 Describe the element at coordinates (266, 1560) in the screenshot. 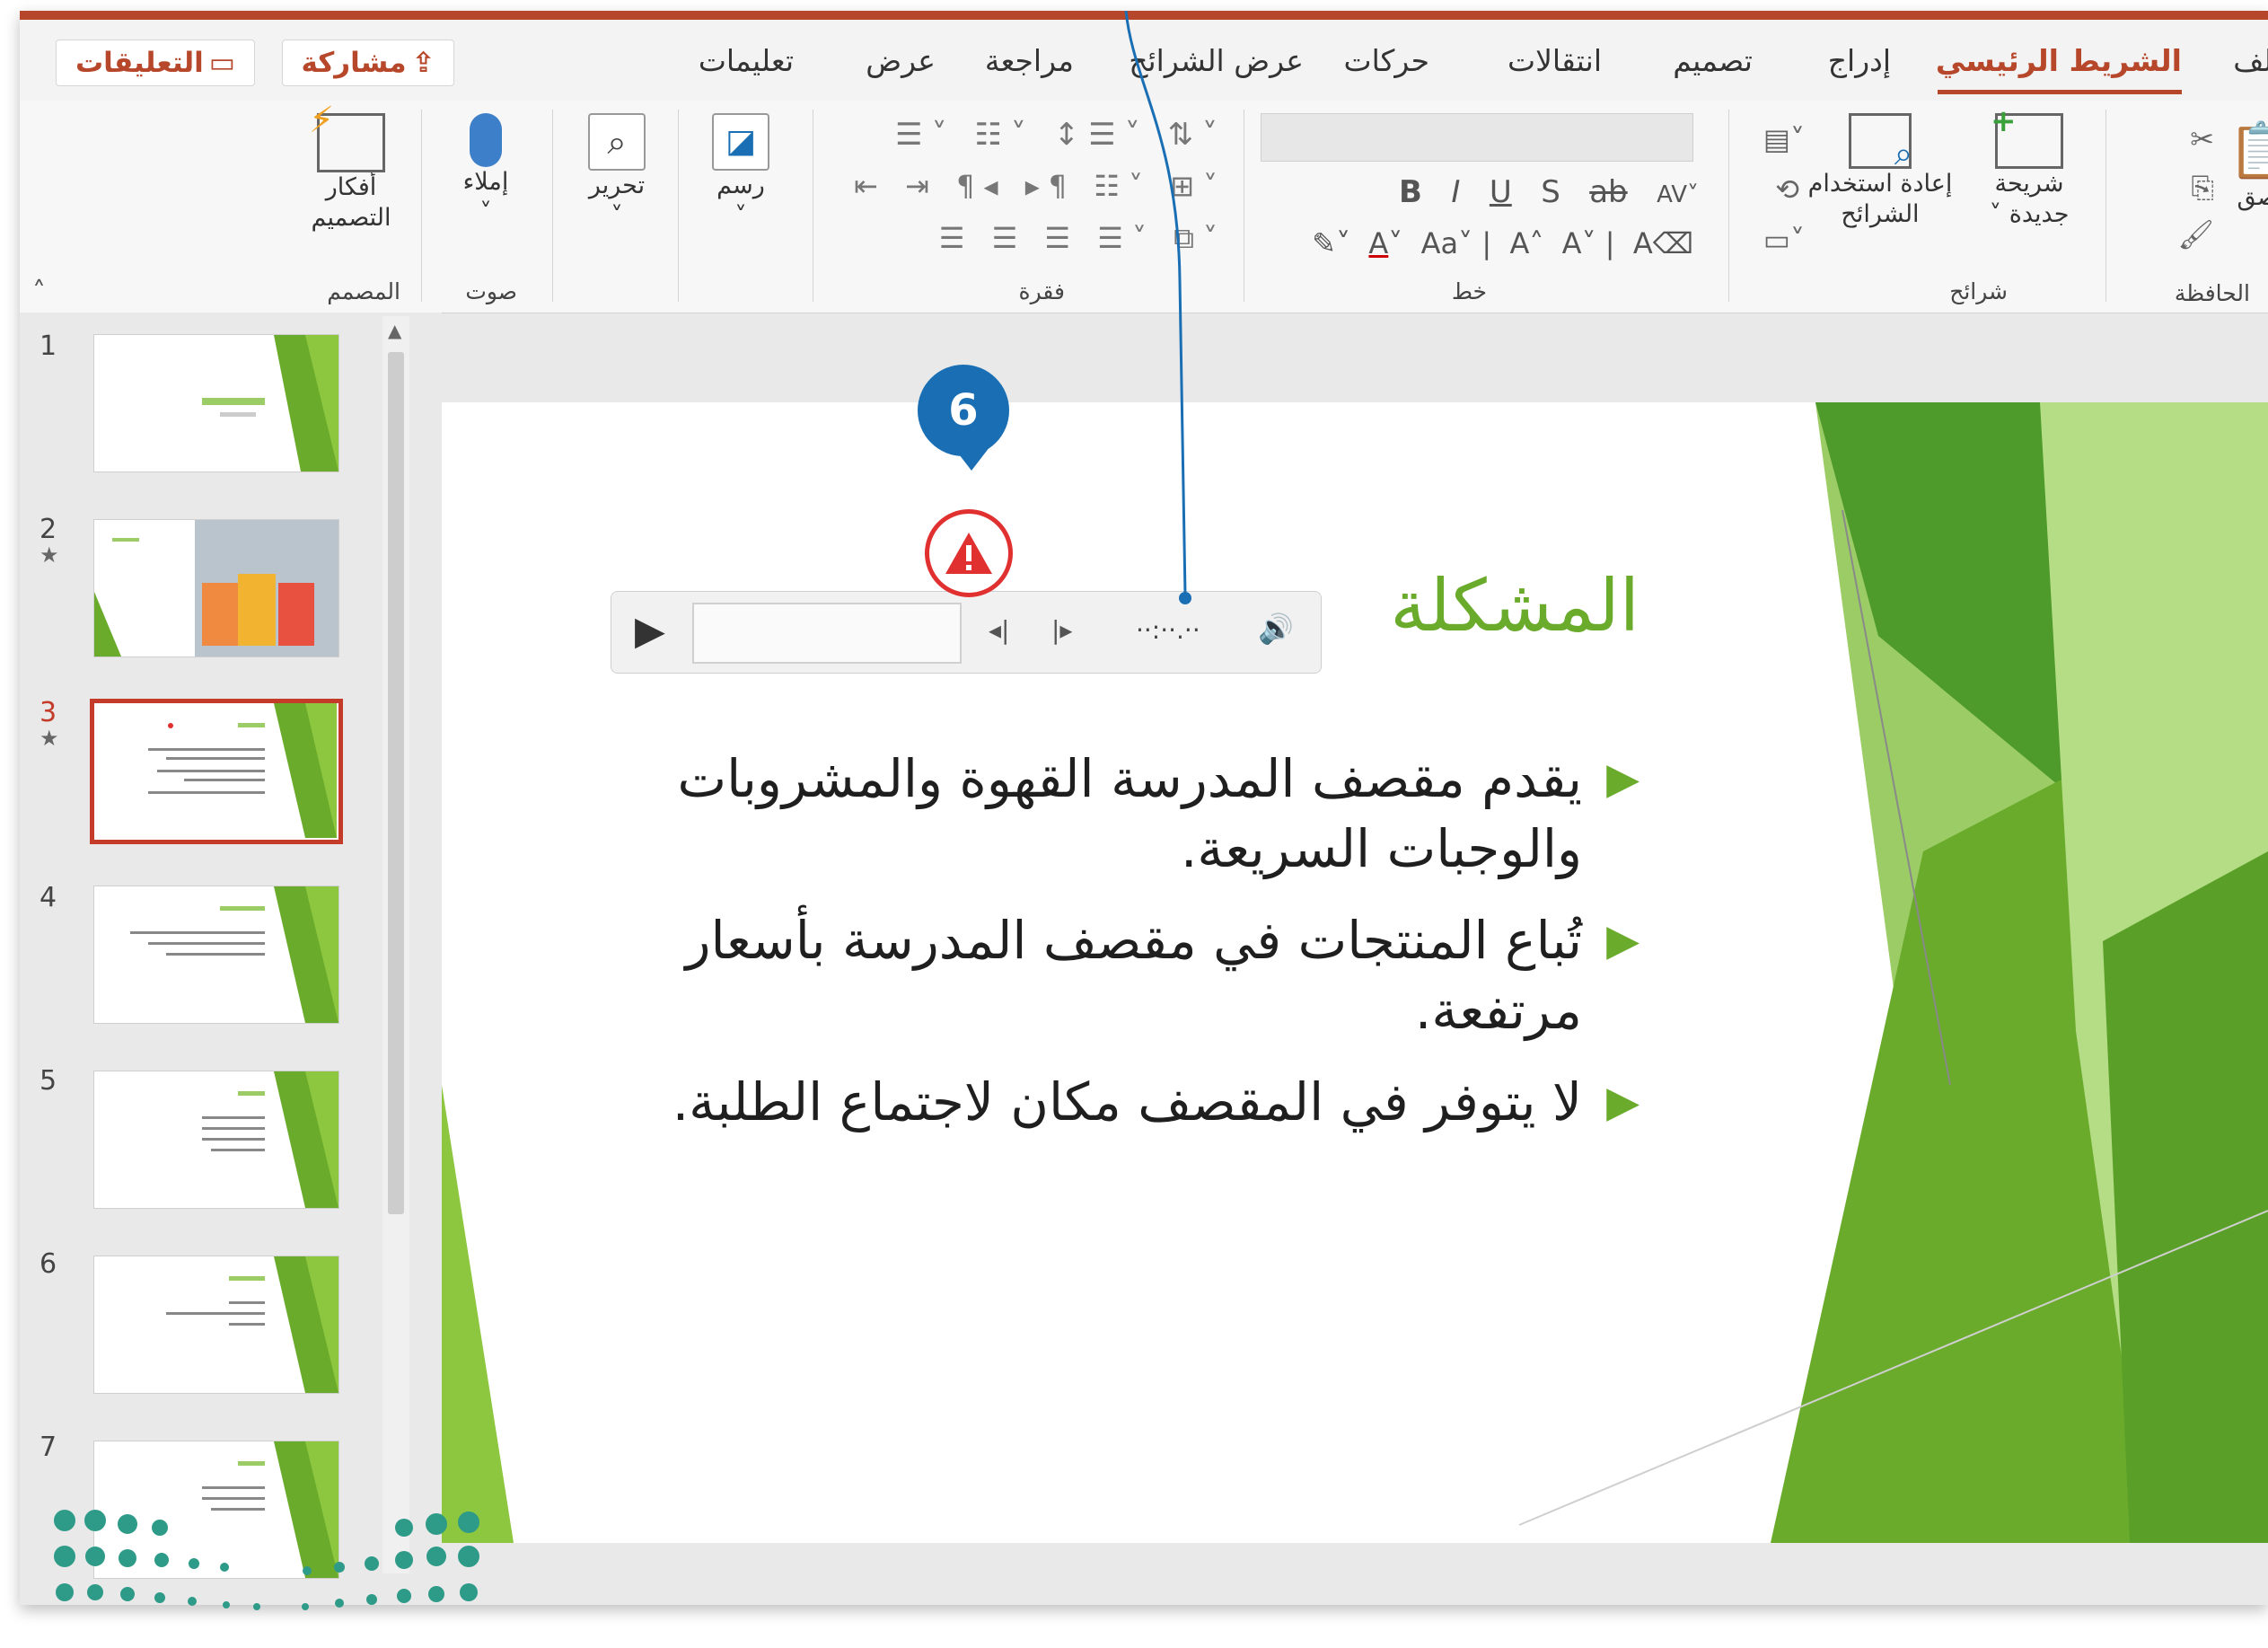

I see `logo-watermark` at that location.